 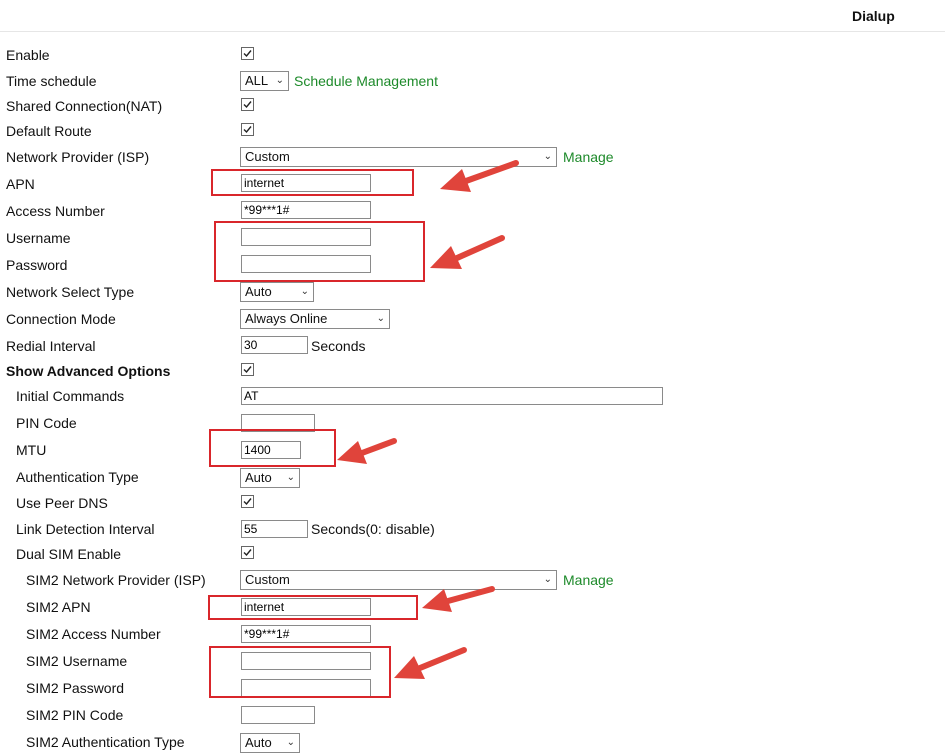 I want to click on sim2-manage-link: Manage, so click(x=588, y=580).